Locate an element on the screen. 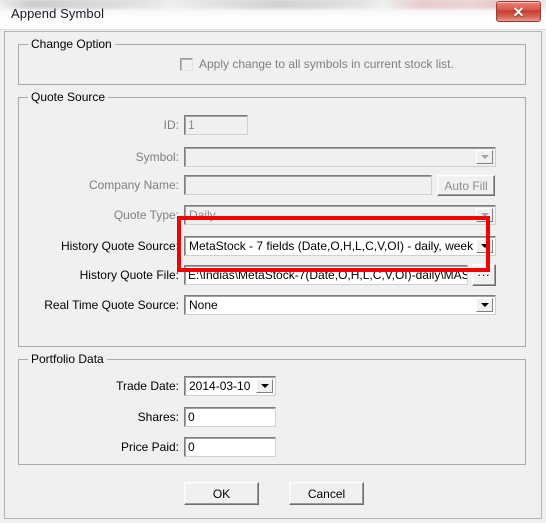 This screenshot has width=546, height=523. quote-type-label: Quote Type: is located at coordinates (146, 215).